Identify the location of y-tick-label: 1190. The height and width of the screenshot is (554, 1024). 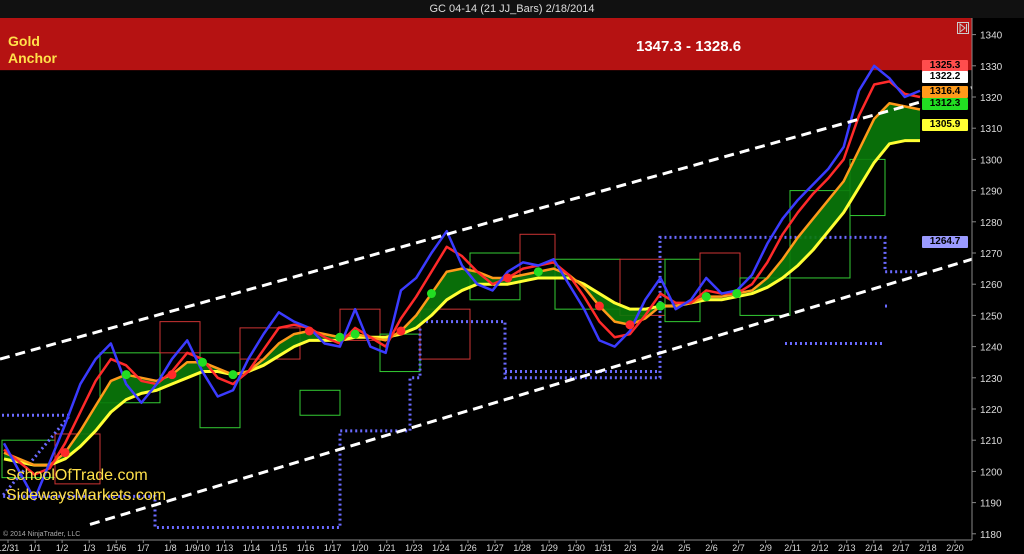
(991, 504).